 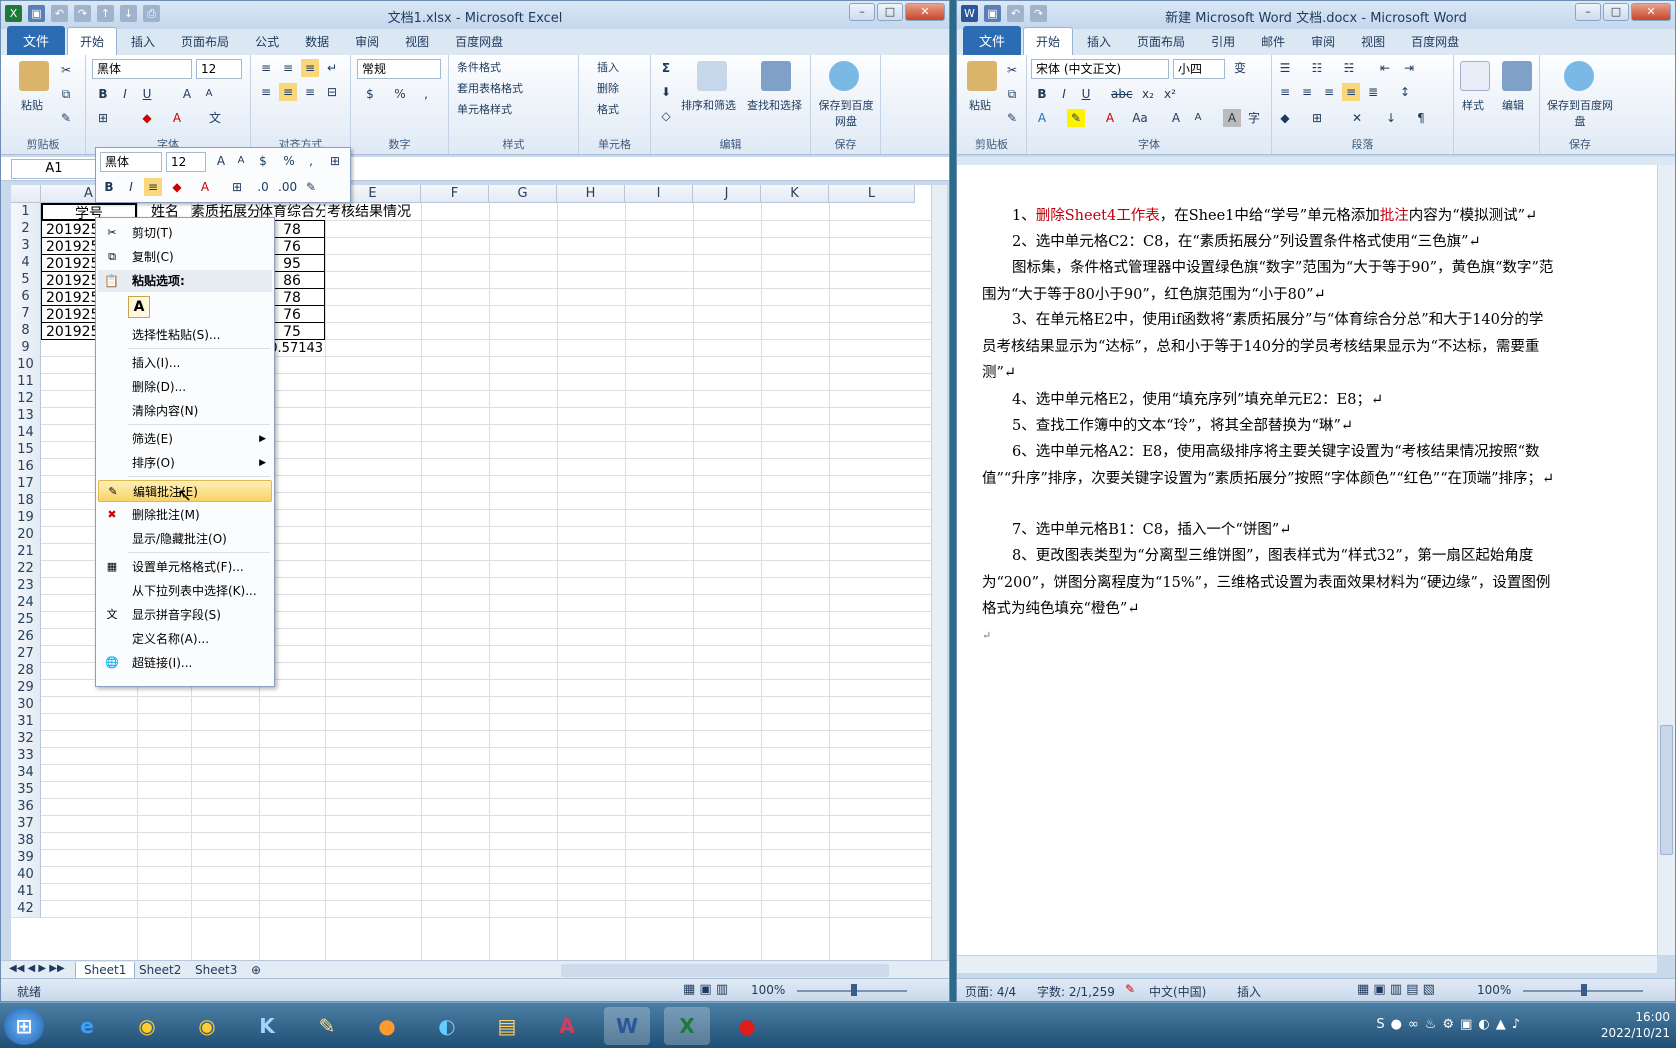 What do you see at coordinates (1076, 991) in the screenshot?
I see `word-count: 字数: 2/1,259` at bounding box center [1076, 991].